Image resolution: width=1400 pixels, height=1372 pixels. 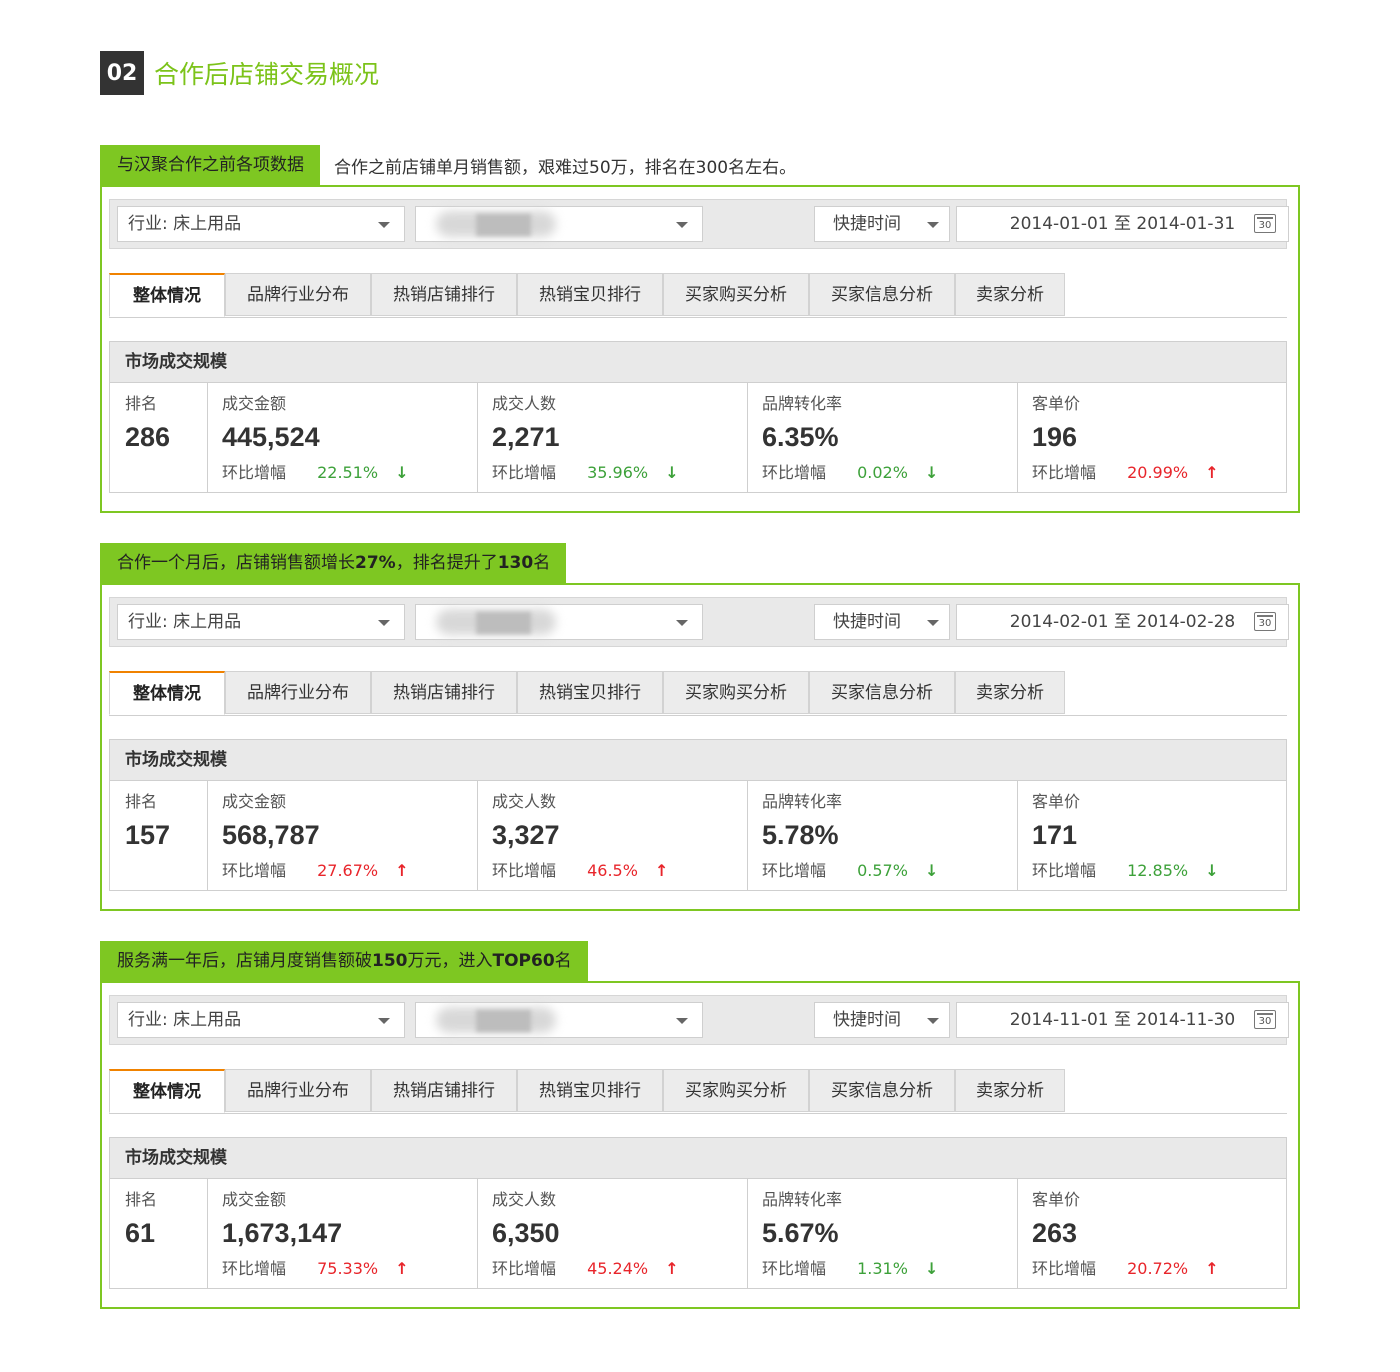 I want to click on change-percent: 0.57%, so click(x=882, y=870).